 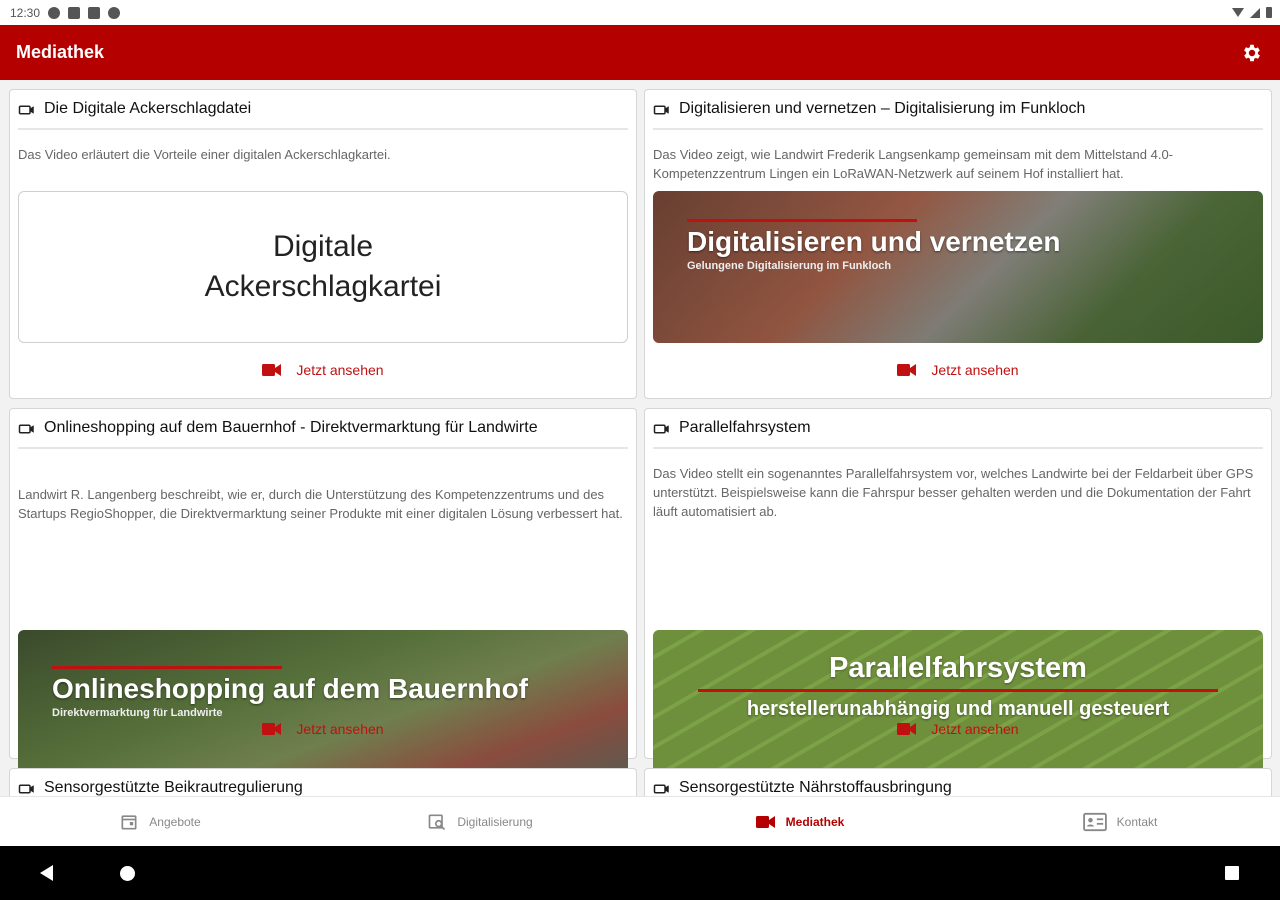 What do you see at coordinates (789, 266) in the screenshot?
I see `thumbnail-subtitle: Gelungene Digitalisierung im Funkloch` at bounding box center [789, 266].